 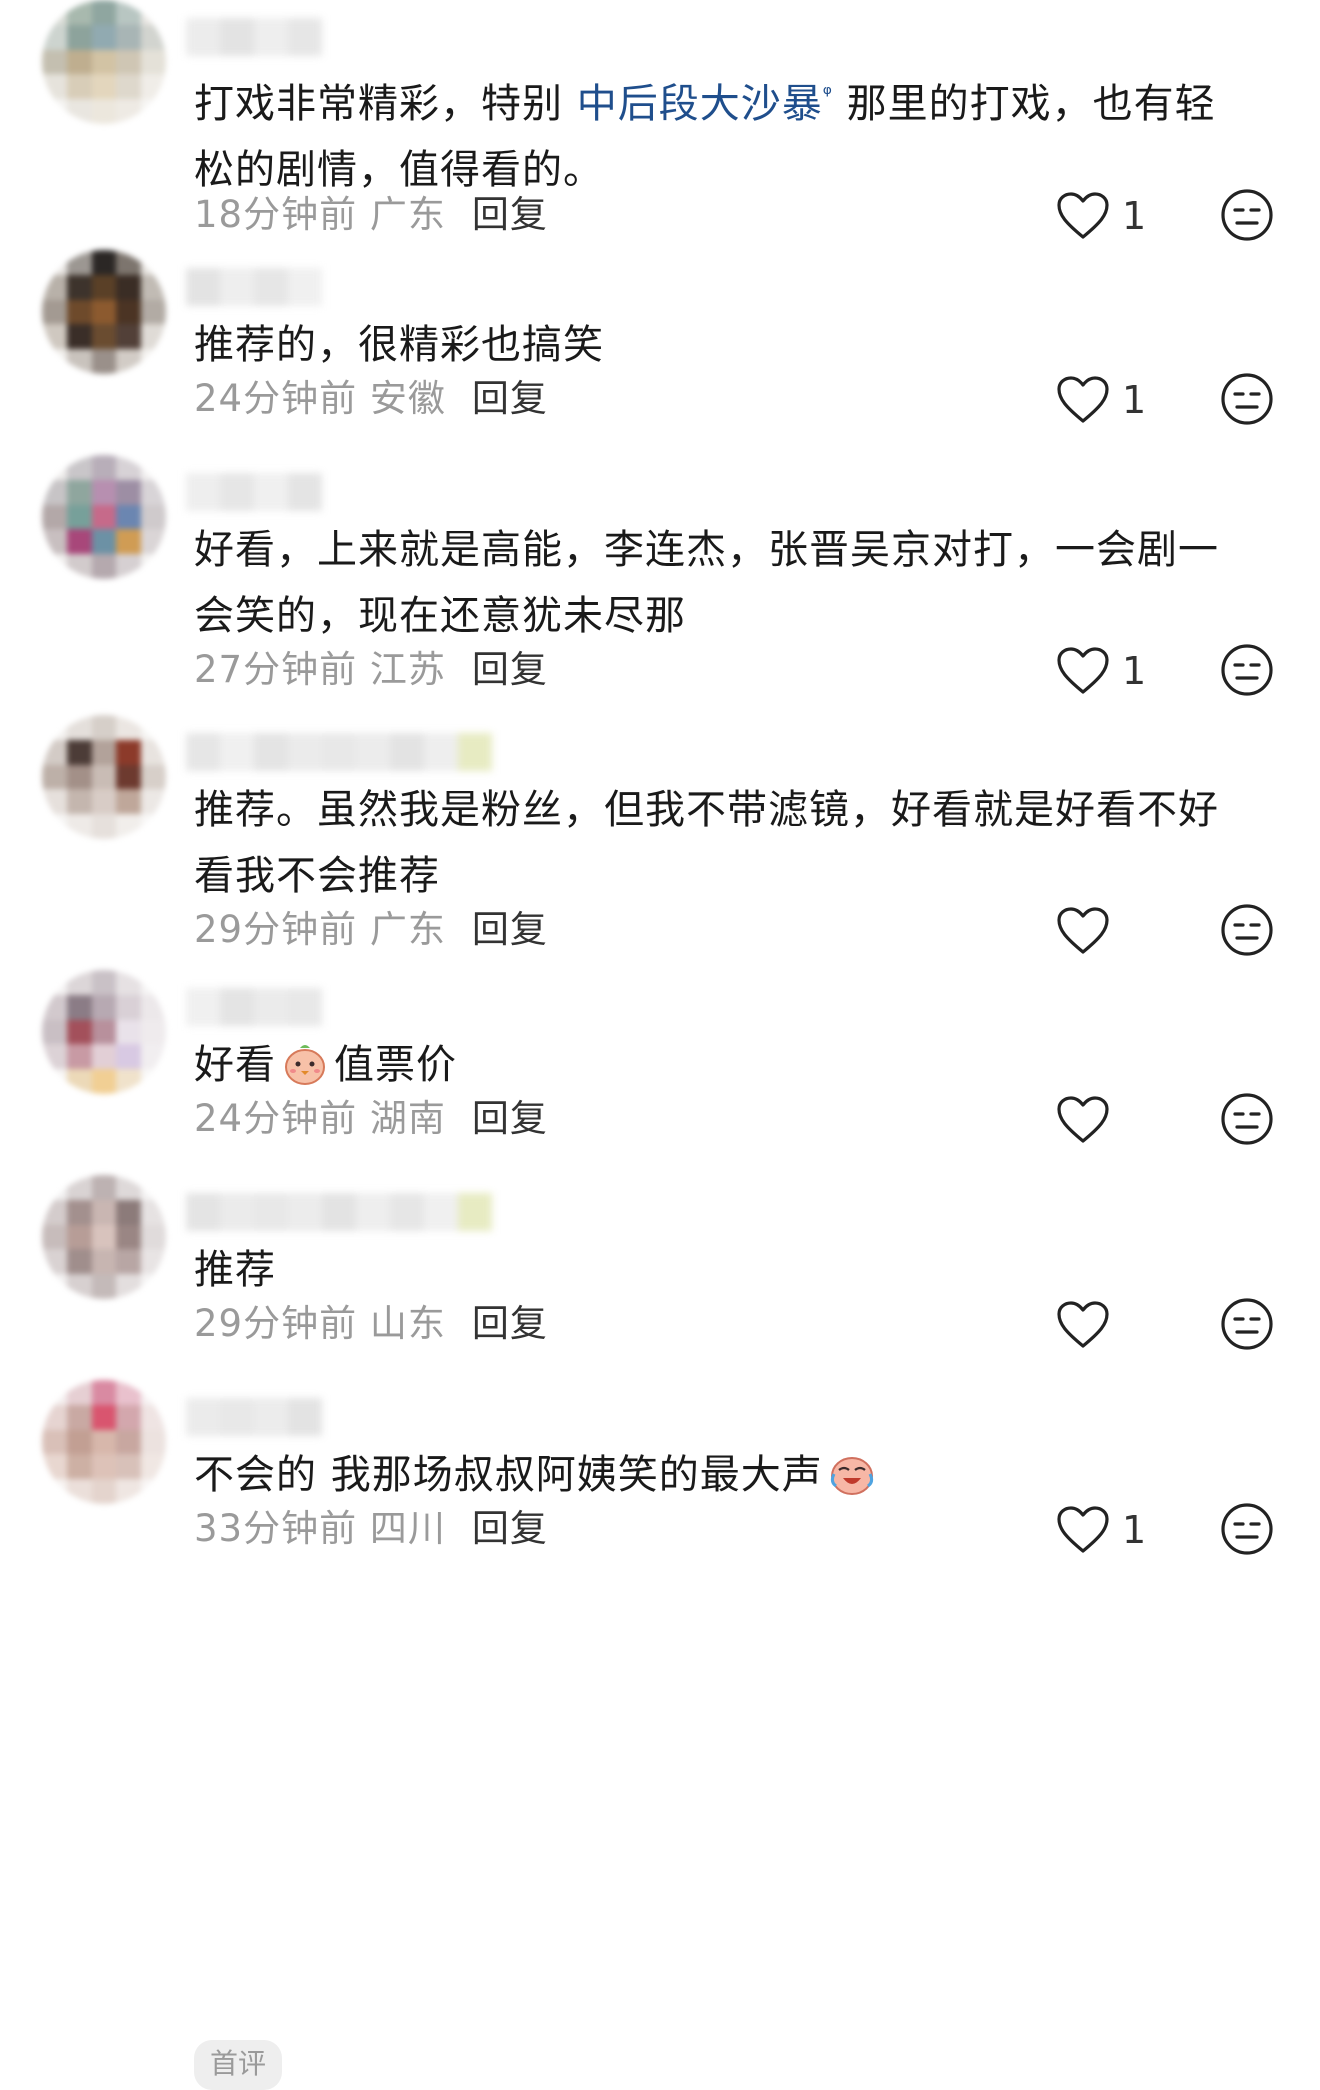 I want to click on comment-text-segment: 松的剧情，值得看的。, so click(x=399, y=170).